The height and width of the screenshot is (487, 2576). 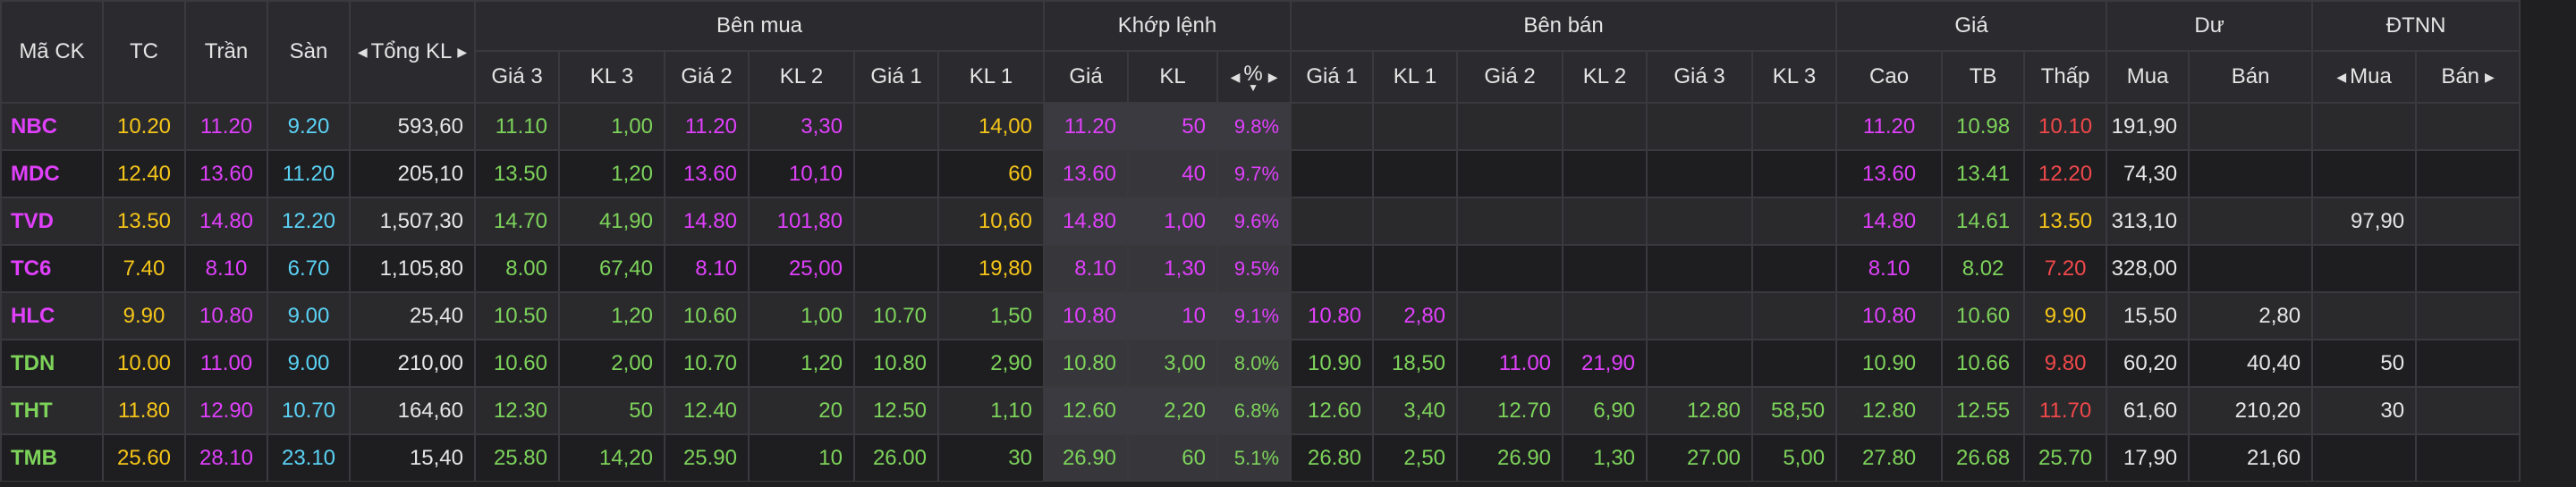 What do you see at coordinates (896, 77) in the screenshot?
I see `col-buy-gia1: Giá 1` at bounding box center [896, 77].